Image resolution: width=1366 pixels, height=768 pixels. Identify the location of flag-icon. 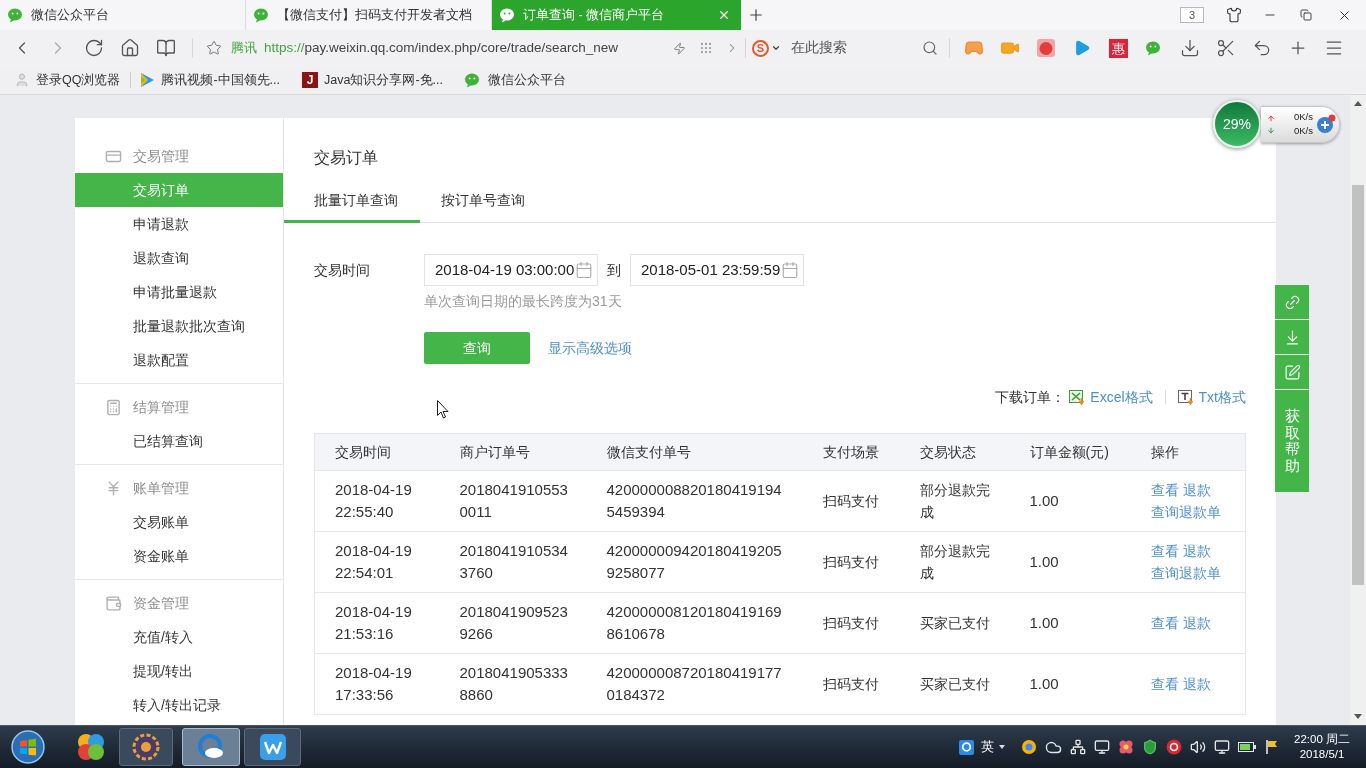
(1272, 747).